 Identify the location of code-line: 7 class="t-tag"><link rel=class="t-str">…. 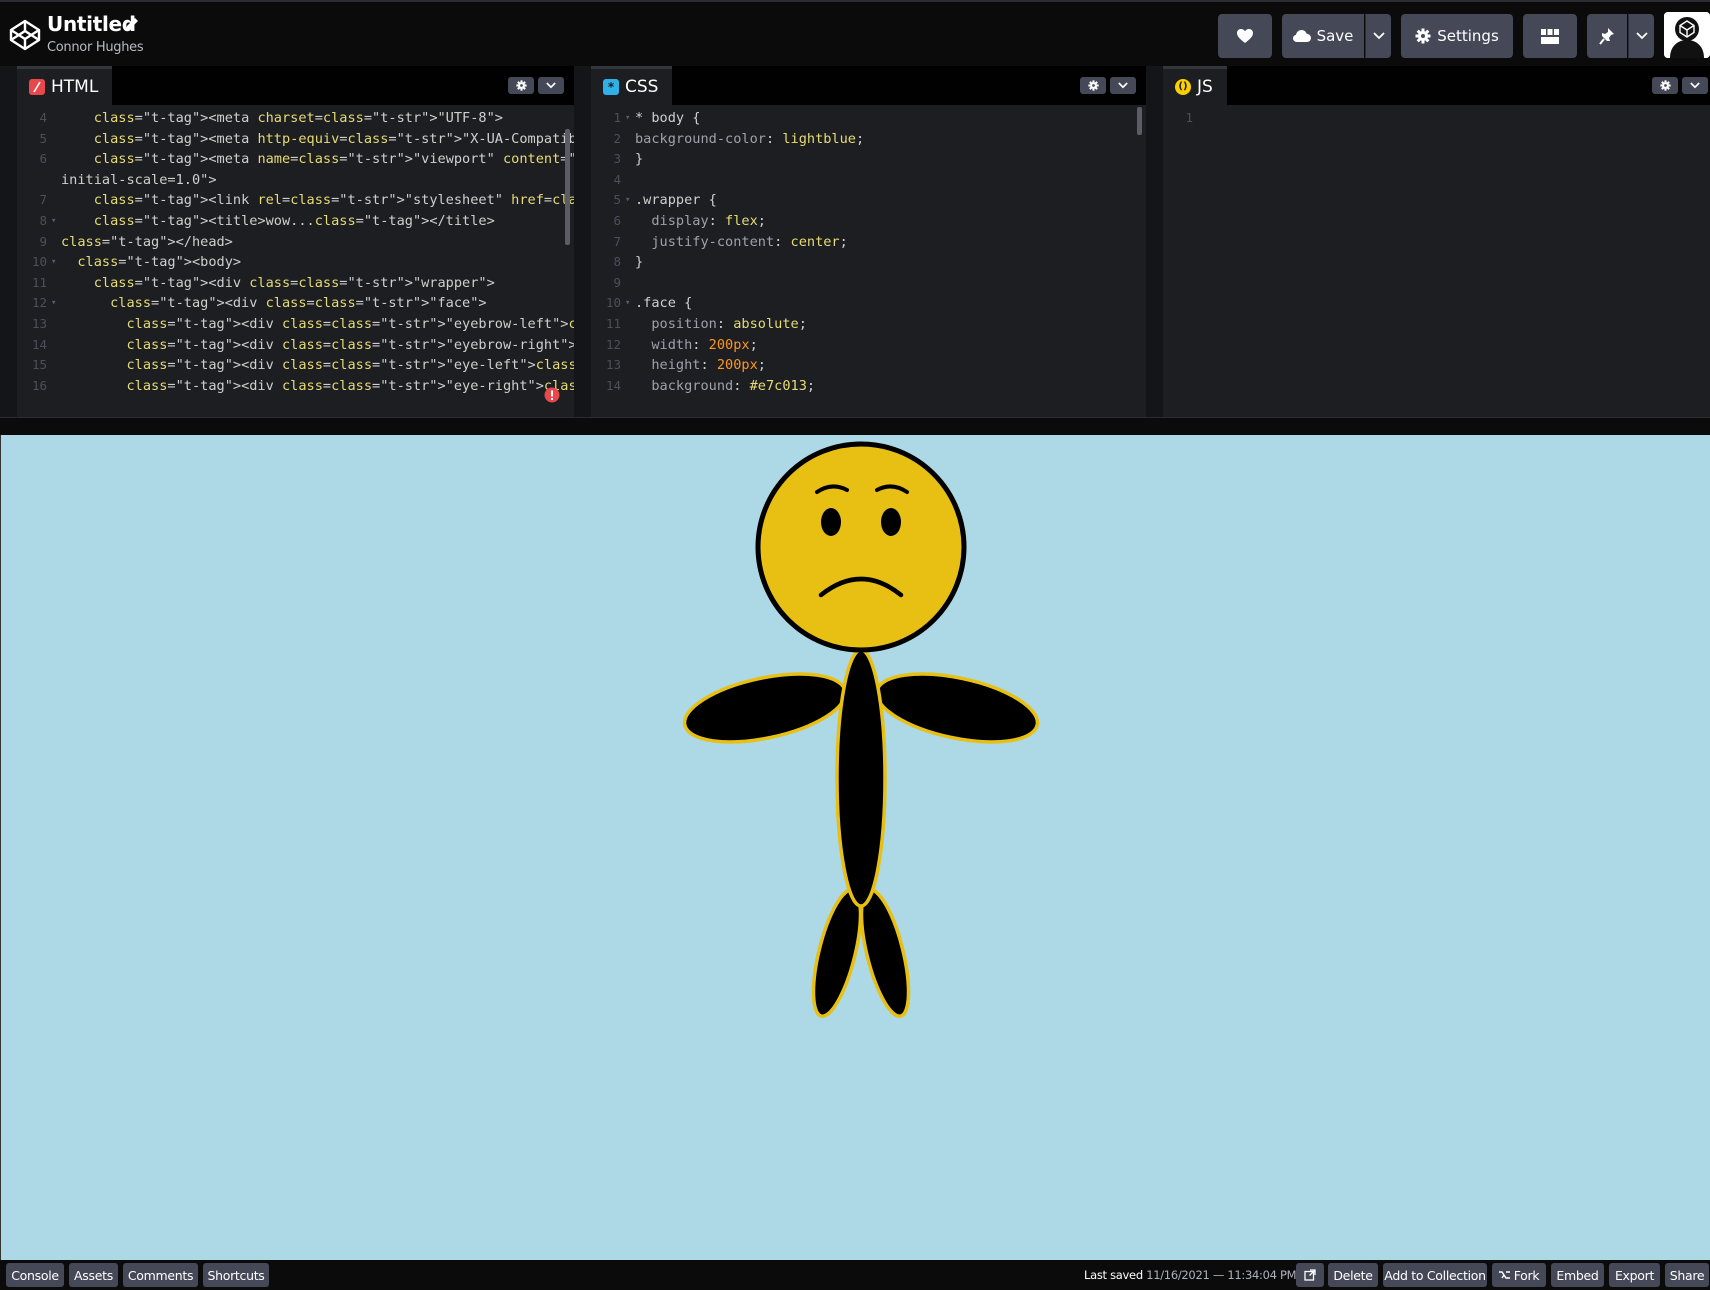
(295, 200).